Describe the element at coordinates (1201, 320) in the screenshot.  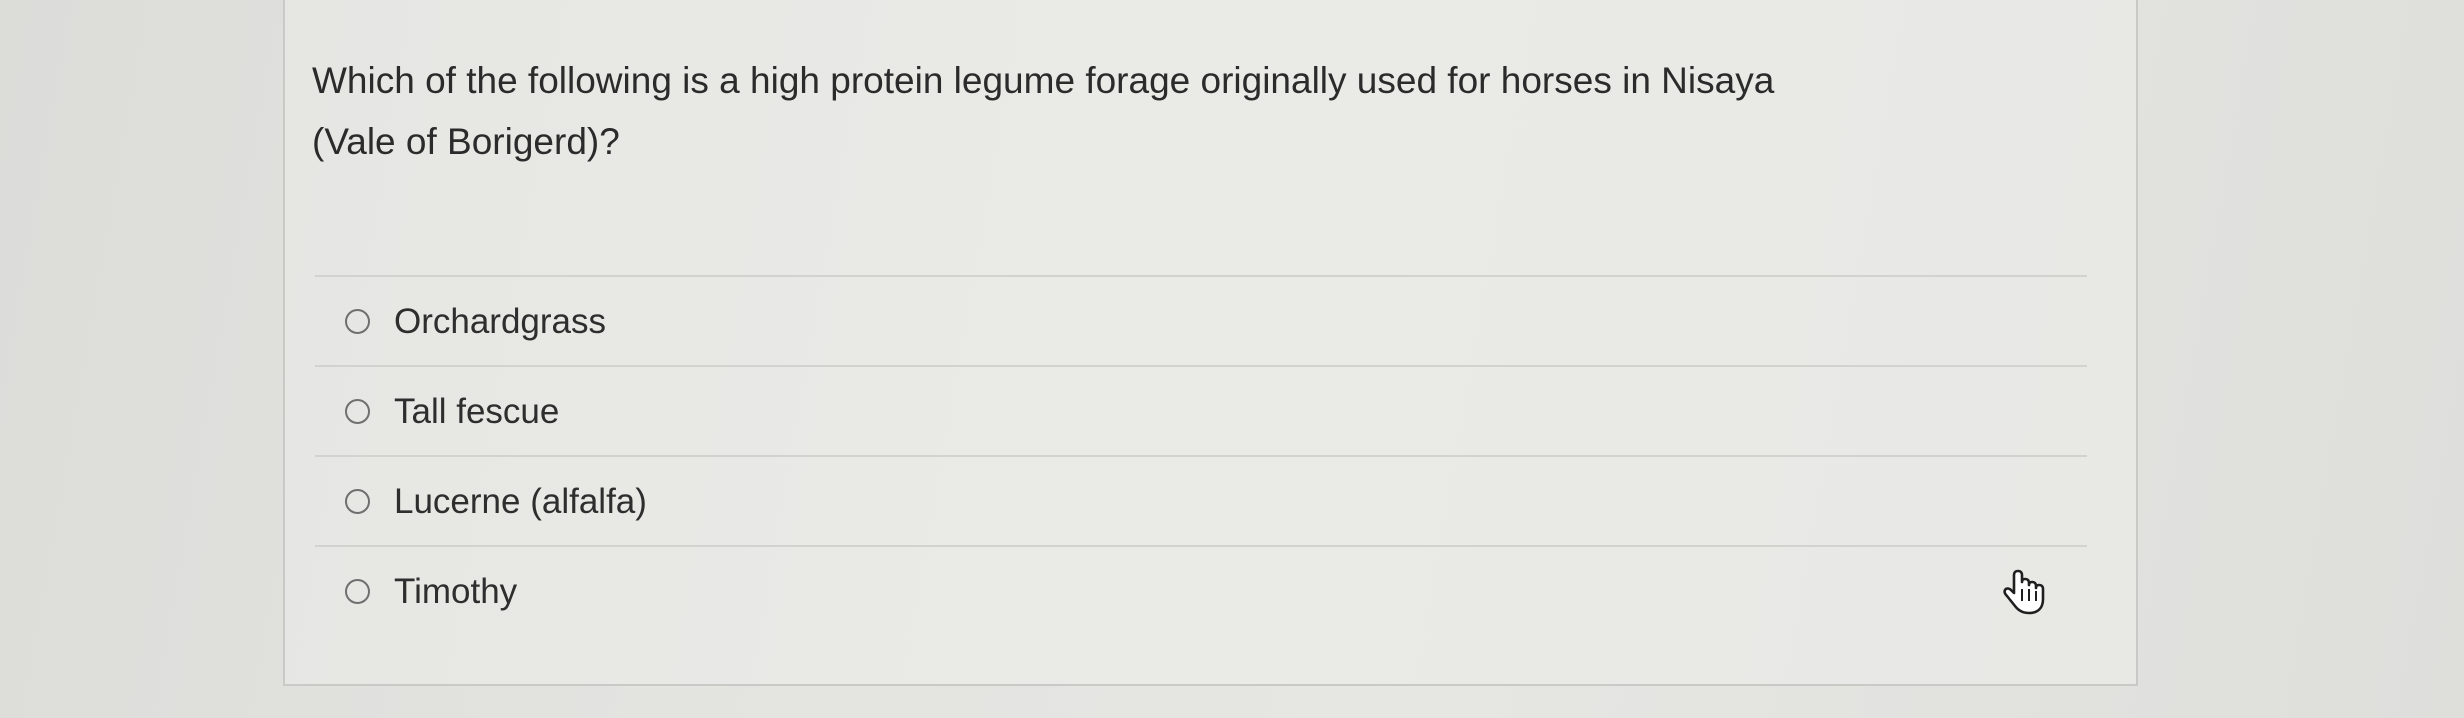
I see `option-orchardgrass: Orchardgrass` at that location.